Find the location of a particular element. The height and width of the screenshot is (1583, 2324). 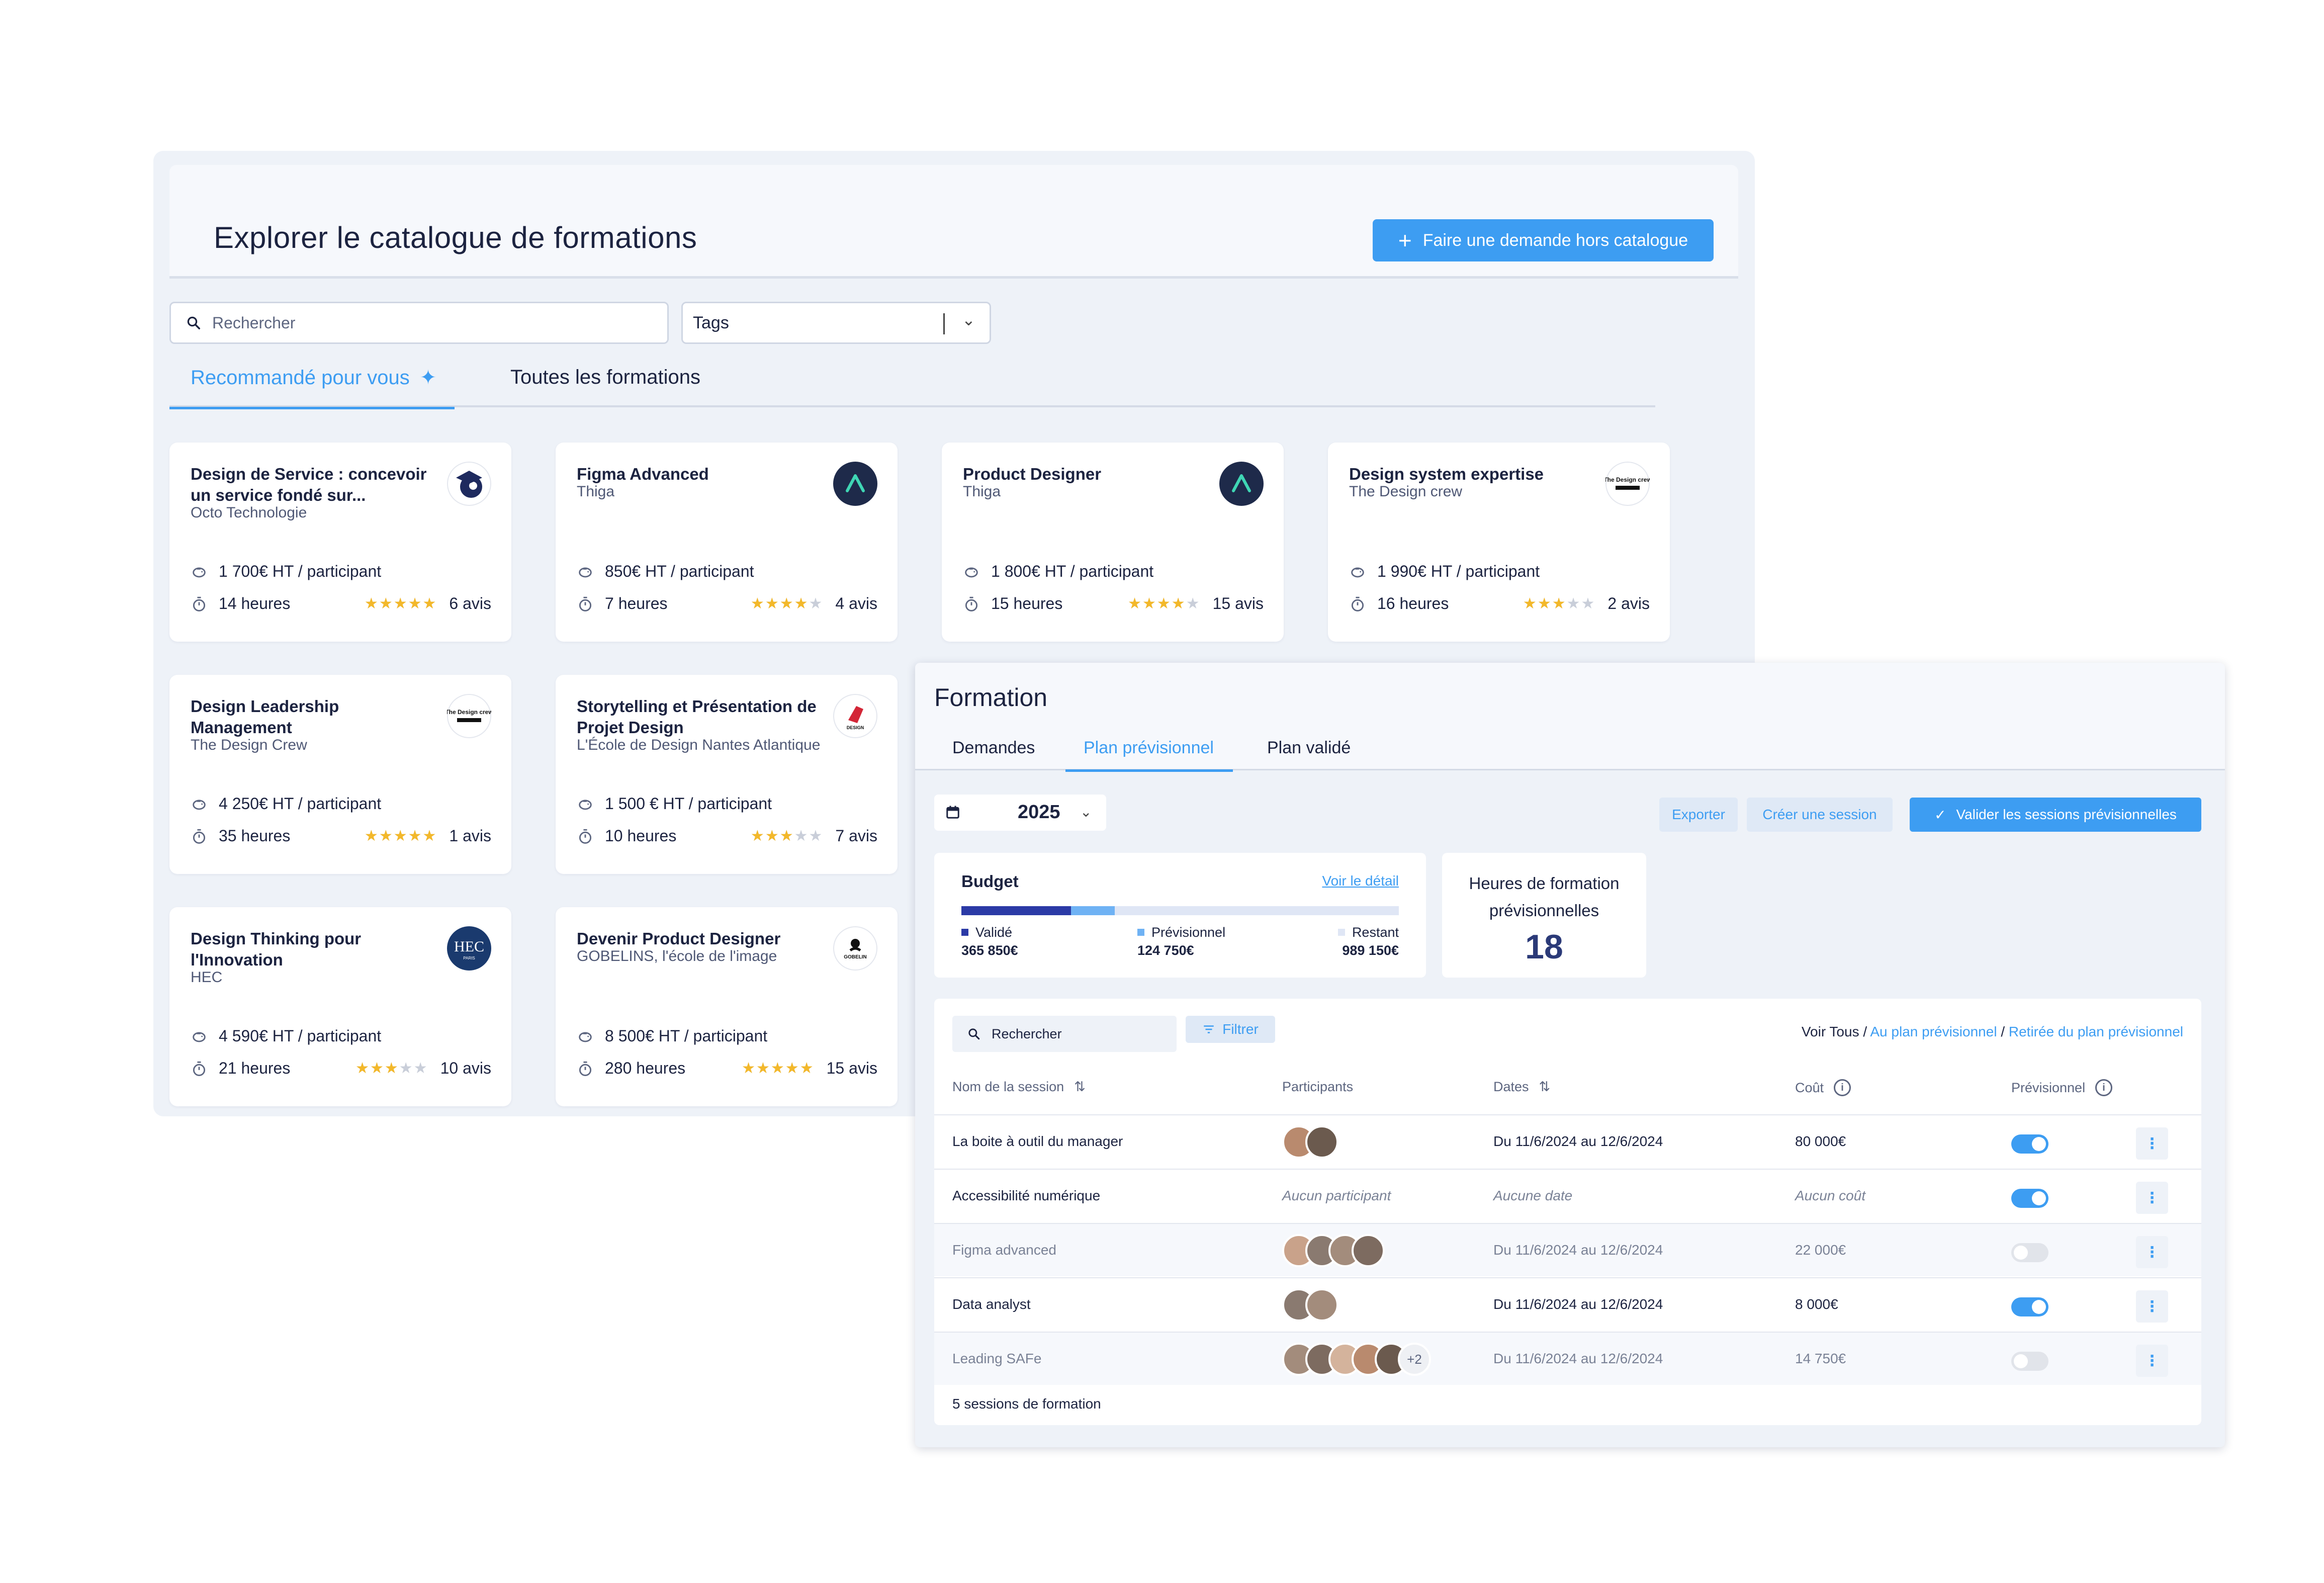

plus-icon: + is located at coordinates (1405, 240).